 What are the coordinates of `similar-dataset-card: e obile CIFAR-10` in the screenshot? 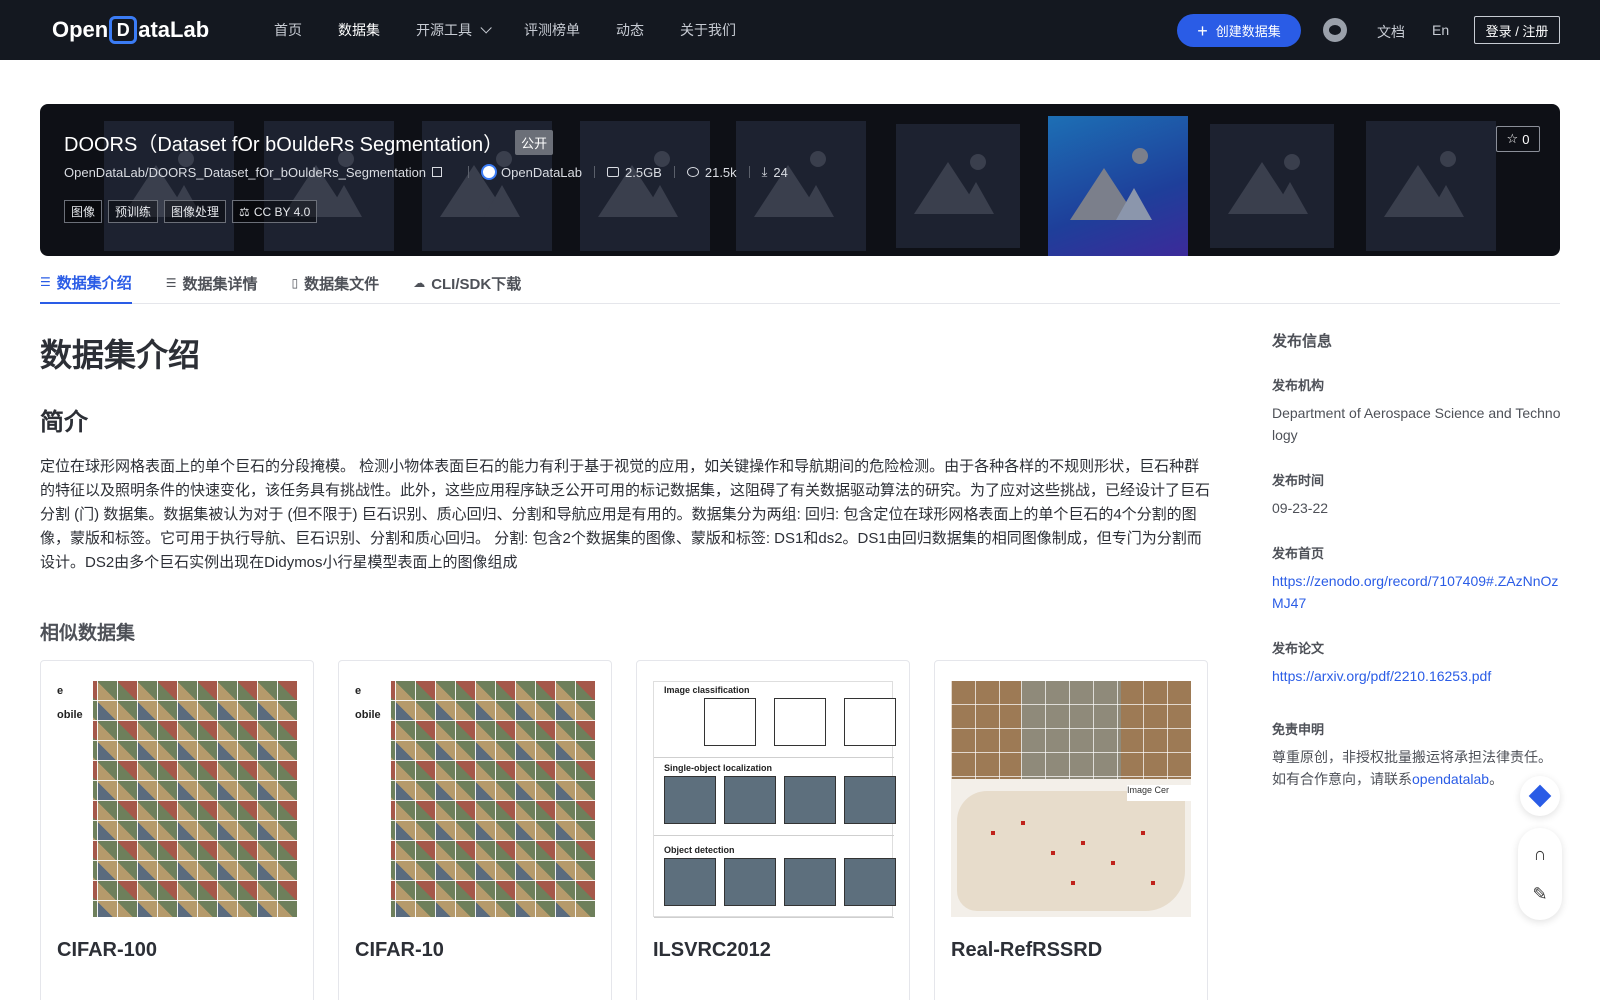 It's located at (475, 830).